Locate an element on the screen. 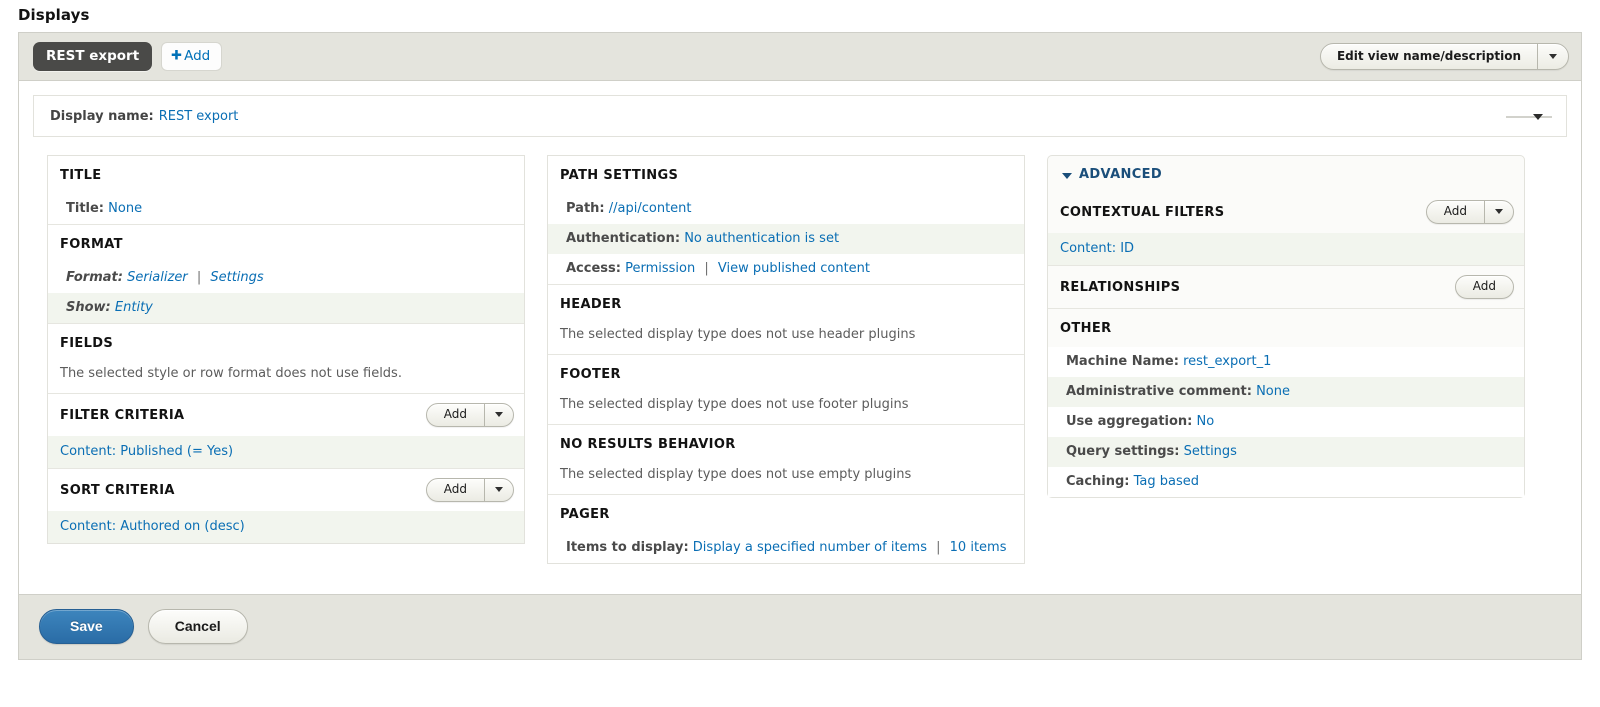  row-query-settings: Query settings: Settings is located at coordinates (1286, 452).